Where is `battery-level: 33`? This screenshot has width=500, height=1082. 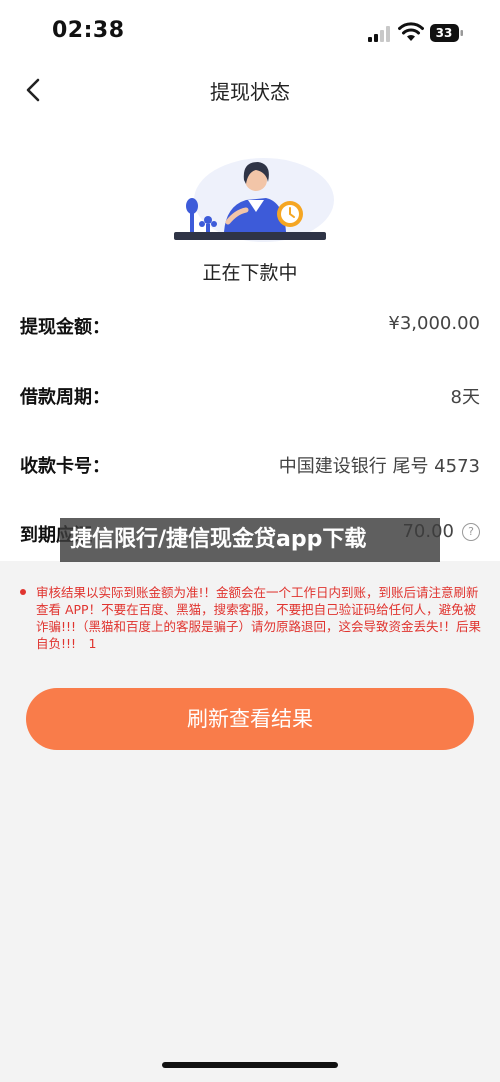
battery-level: 33 is located at coordinates (444, 33).